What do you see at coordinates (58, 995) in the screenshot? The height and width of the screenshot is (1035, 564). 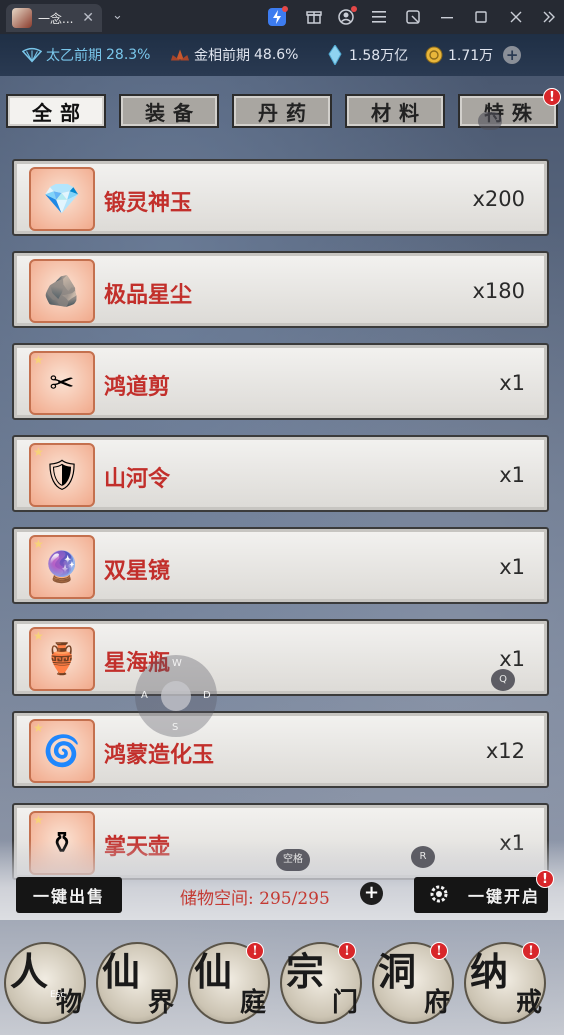 I see `key-hint-esc: Esc` at bounding box center [58, 995].